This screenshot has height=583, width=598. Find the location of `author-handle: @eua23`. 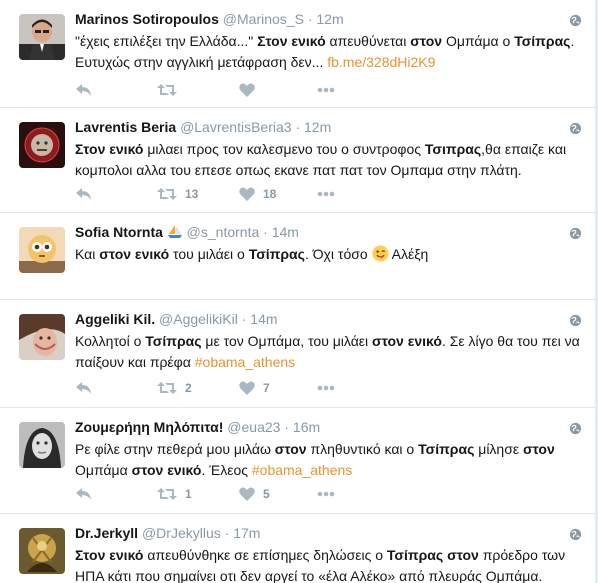

author-handle: @eua23 is located at coordinates (253, 427).